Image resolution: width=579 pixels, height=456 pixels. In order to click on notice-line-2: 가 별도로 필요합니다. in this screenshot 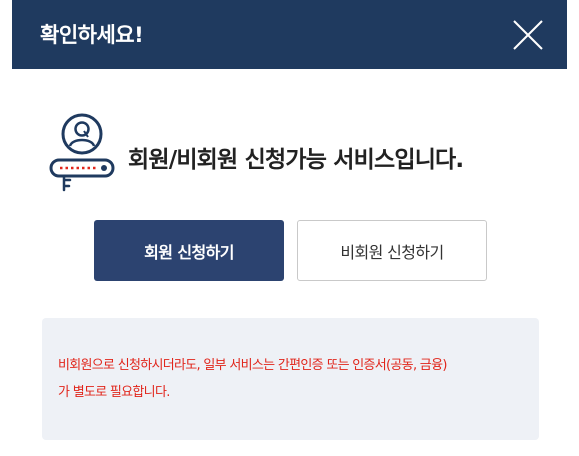, I will do `click(114, 392)`.